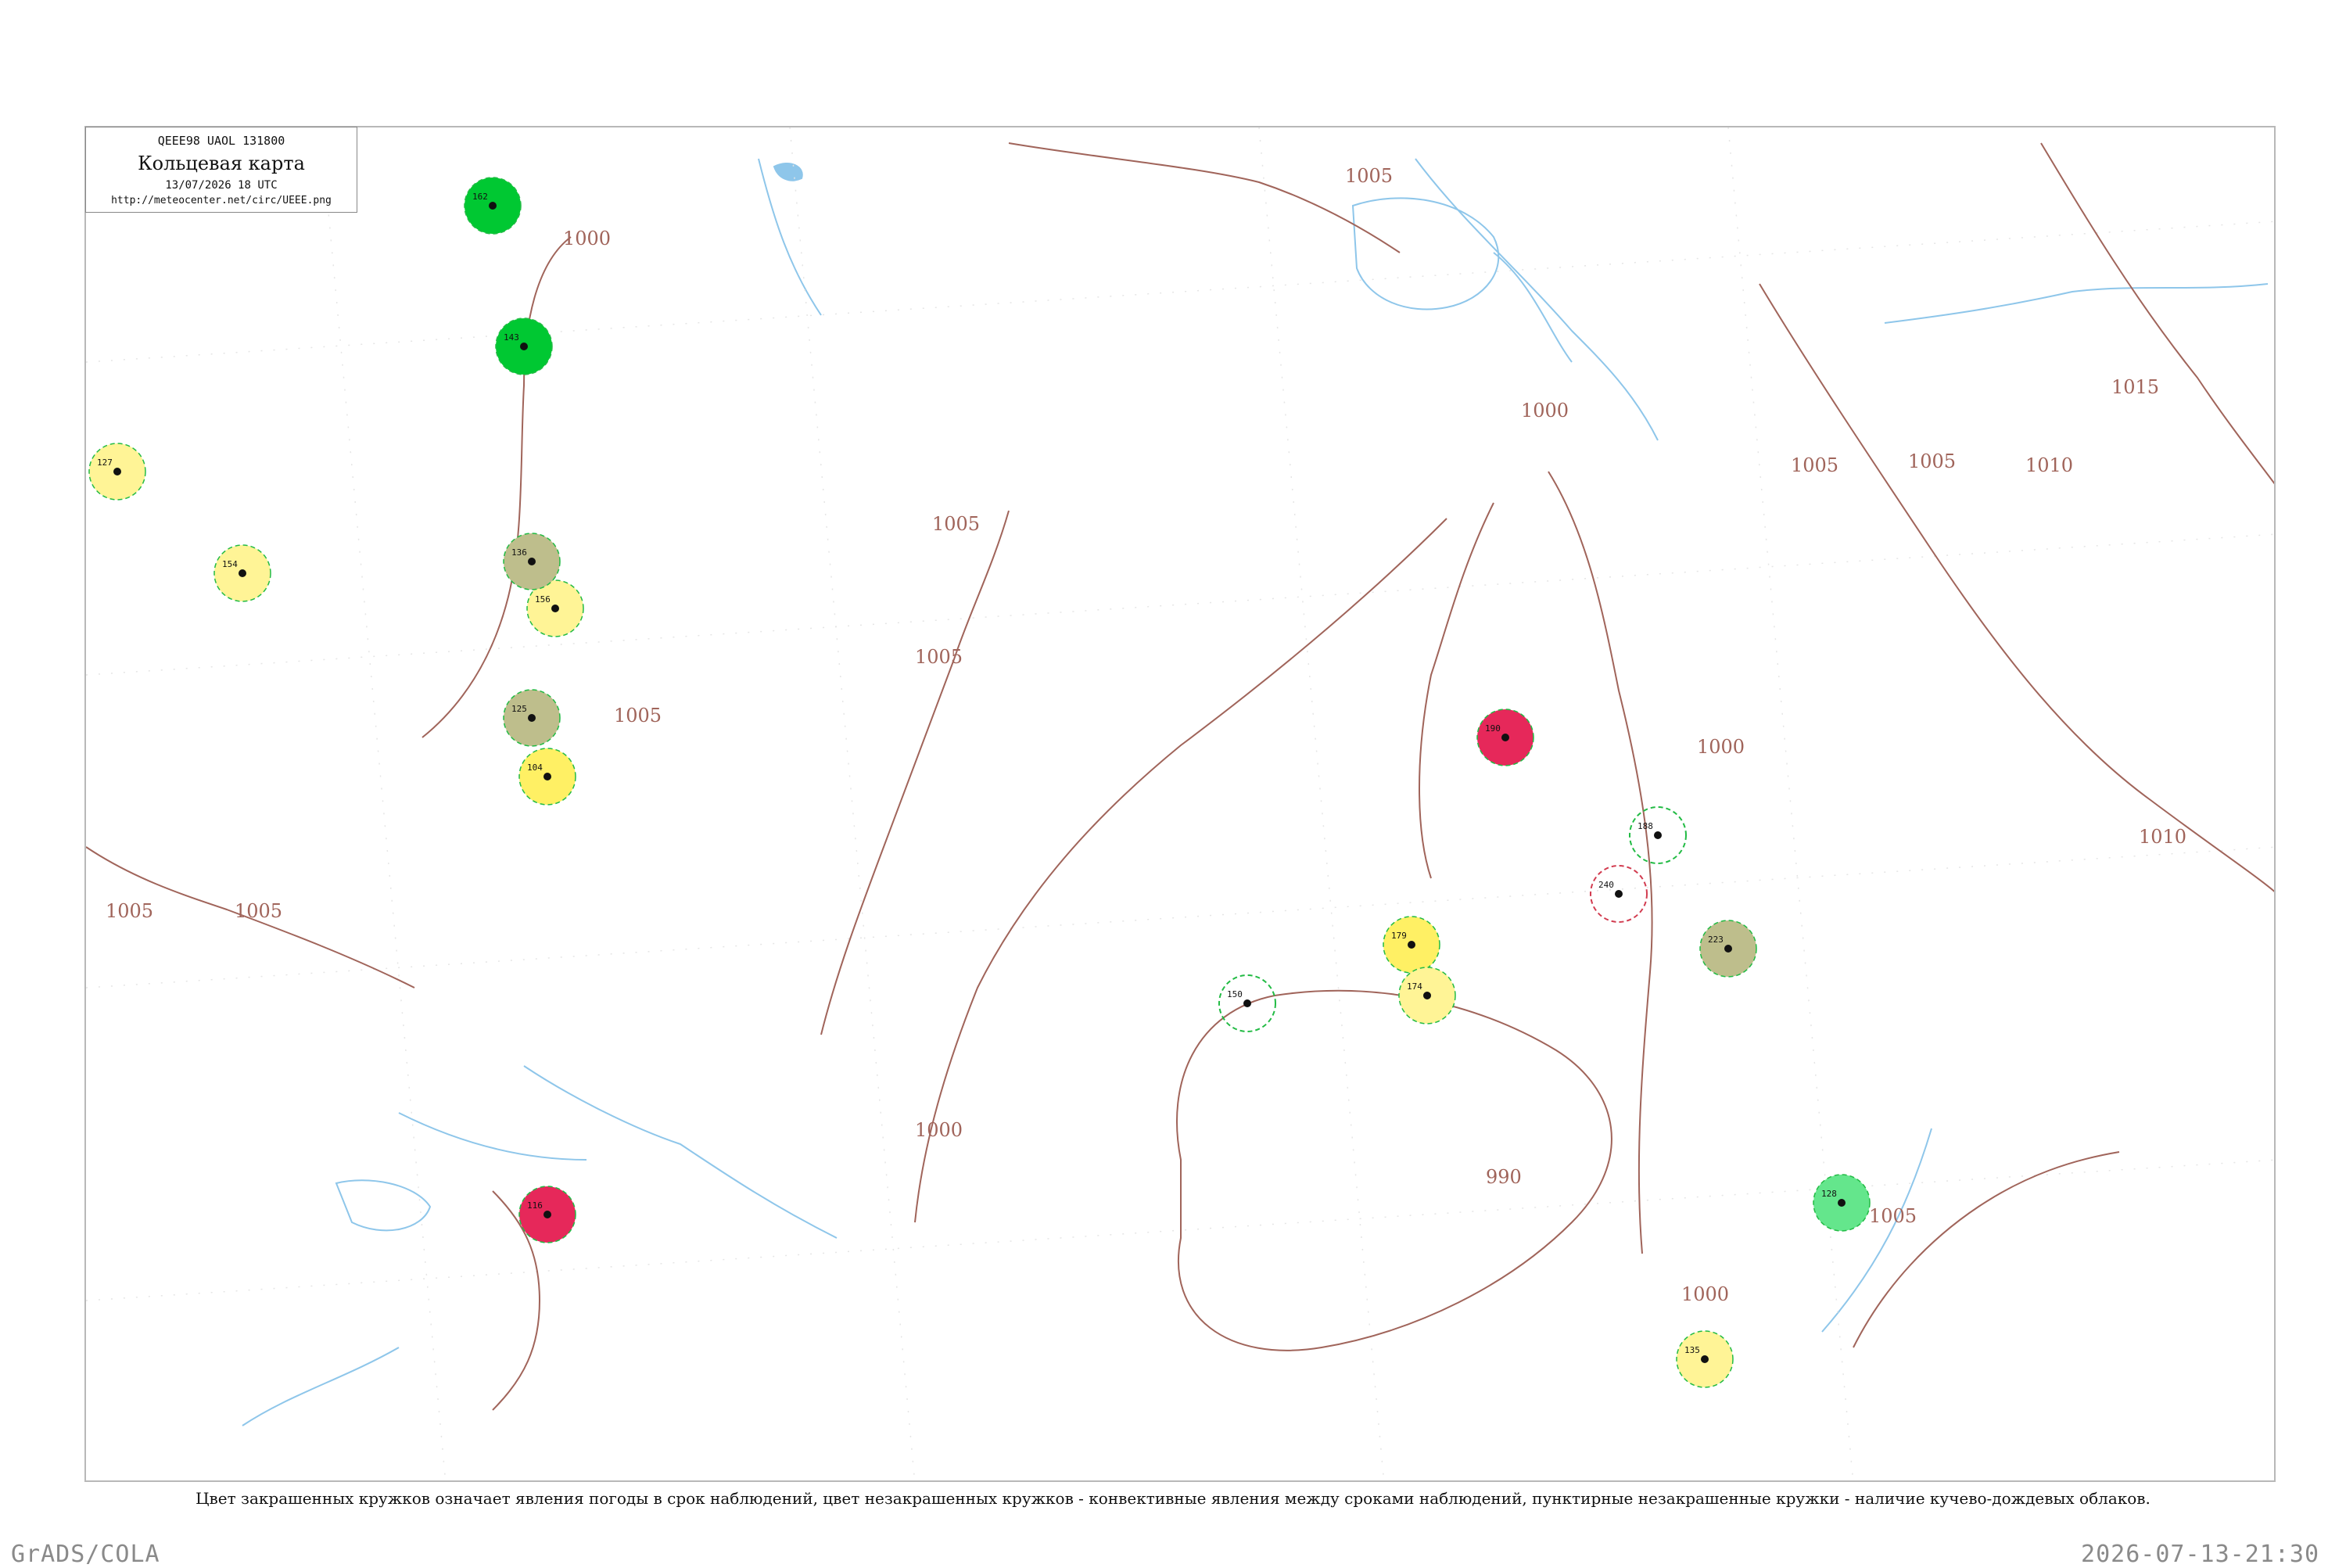  What do you see at coordinates (497, 487) in the screenshot?
I see `isobar-1000-west` at bounding box center [497, 487].